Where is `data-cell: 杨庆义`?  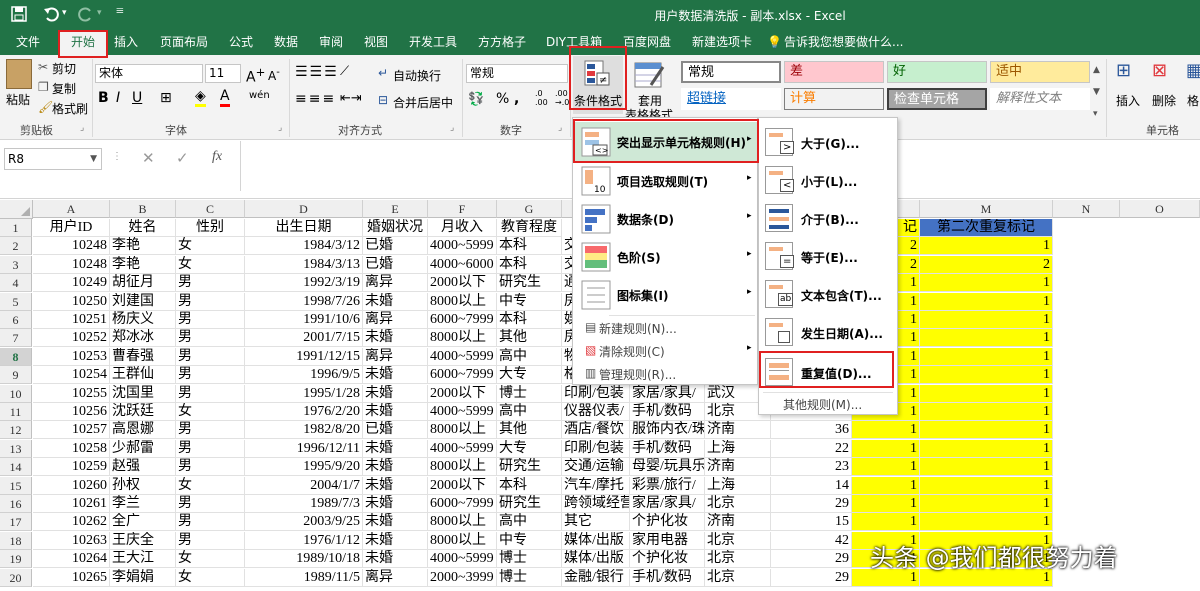
data-cell: 杨庆义 is located at coordinates (143, 320).